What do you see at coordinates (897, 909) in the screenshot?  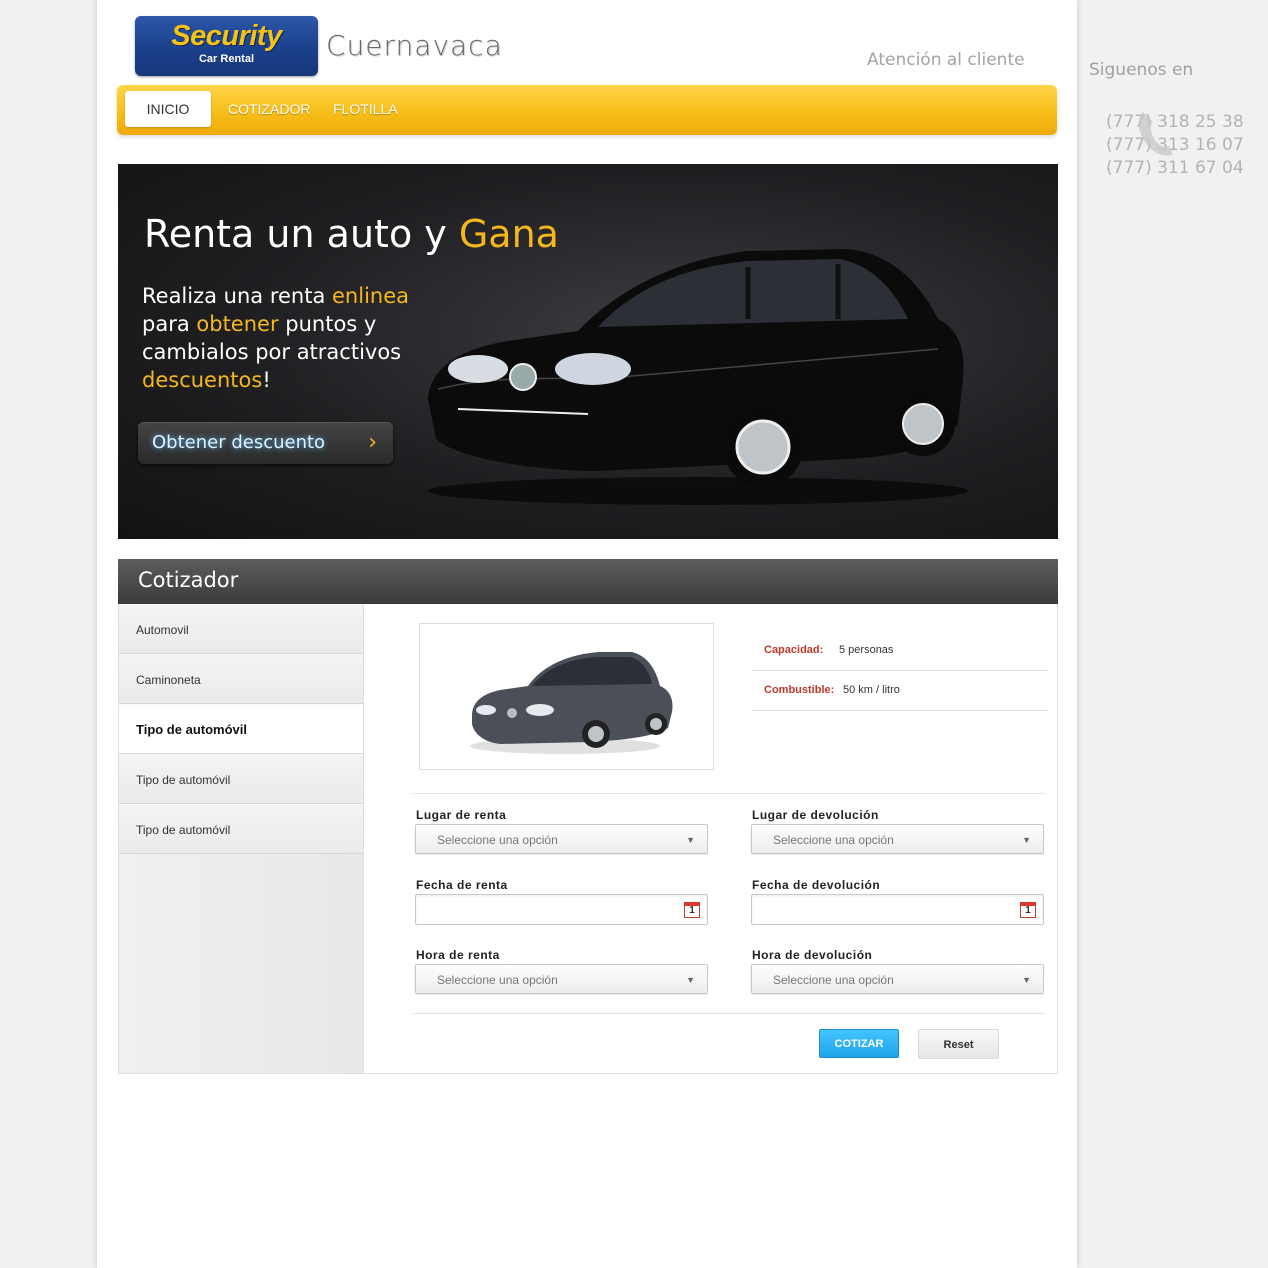 I see `fecha-devolucion-input: 1` at bounding box center [897, 909].